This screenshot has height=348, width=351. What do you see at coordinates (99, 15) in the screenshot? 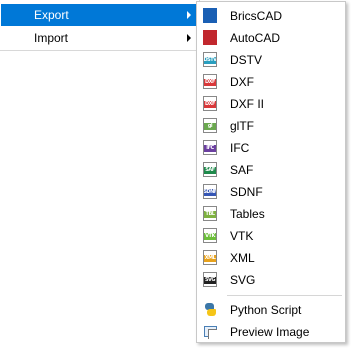
I see `menu-item-export: Export` at bounding box center [99, 15].